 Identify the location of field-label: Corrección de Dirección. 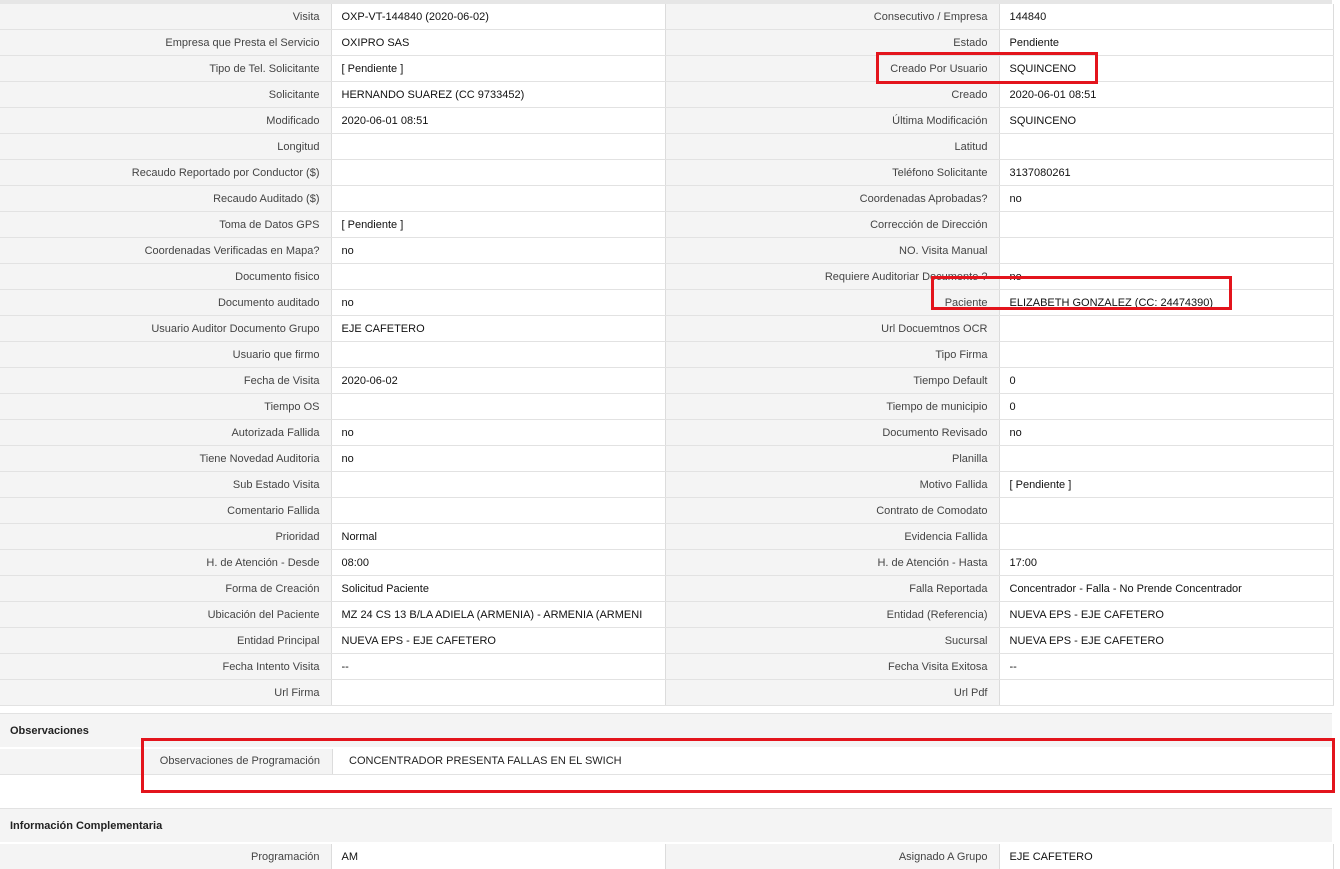
(832, 224).